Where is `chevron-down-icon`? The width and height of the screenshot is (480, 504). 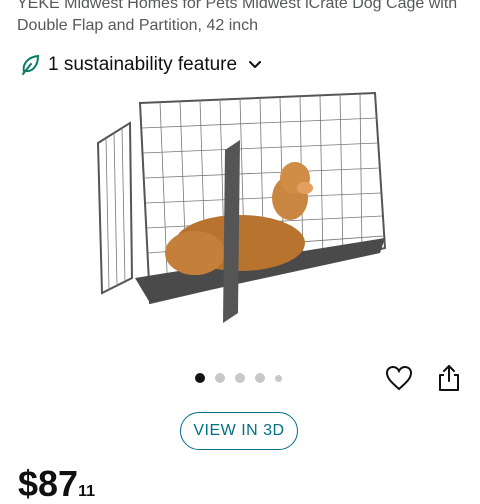
chevron-down-icon is located at coordinates (255, 64).